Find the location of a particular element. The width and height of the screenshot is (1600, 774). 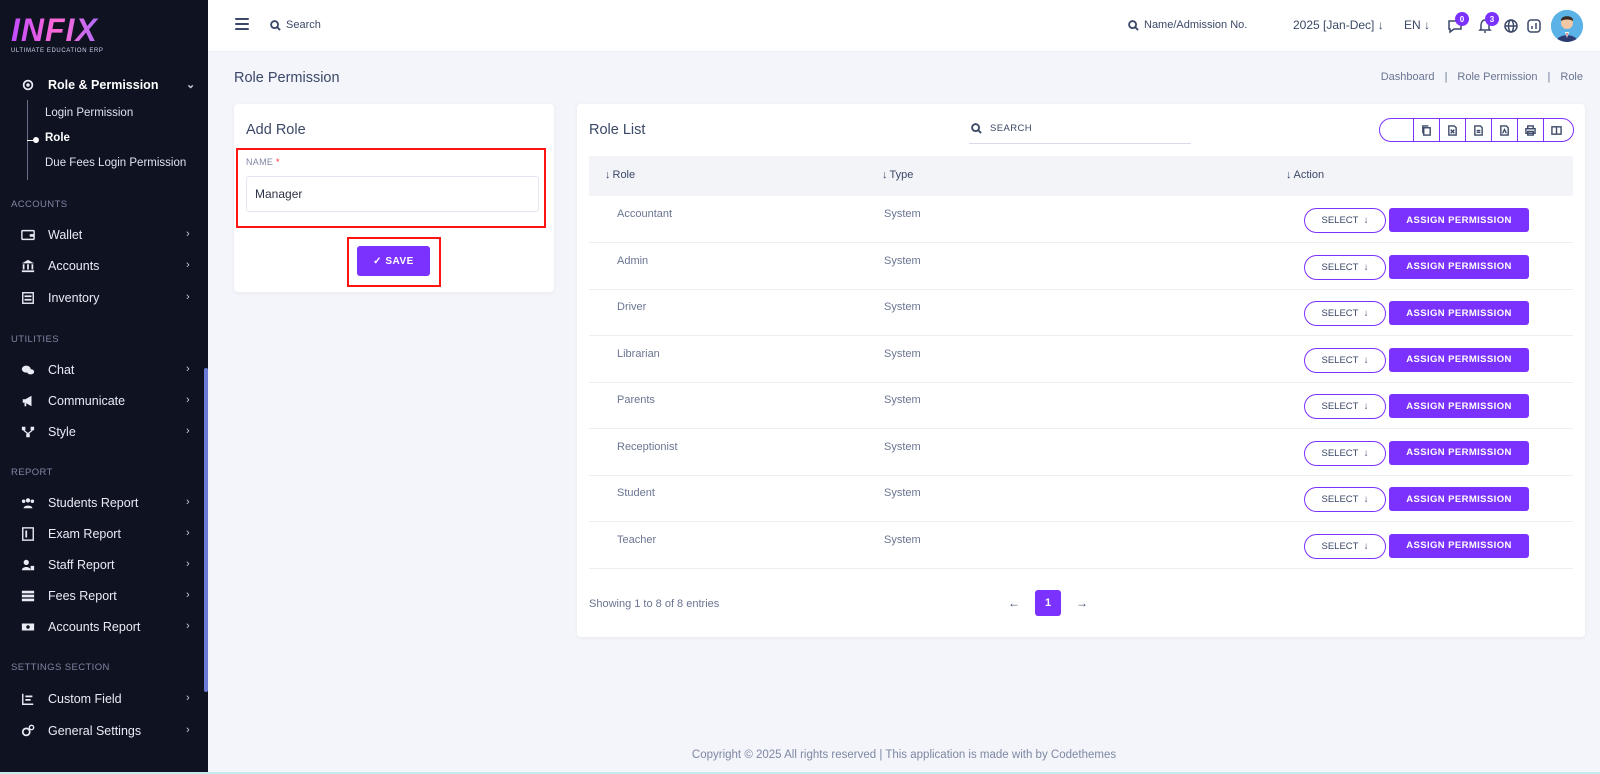

analytics-icon is located at coordinates (1534, 26).